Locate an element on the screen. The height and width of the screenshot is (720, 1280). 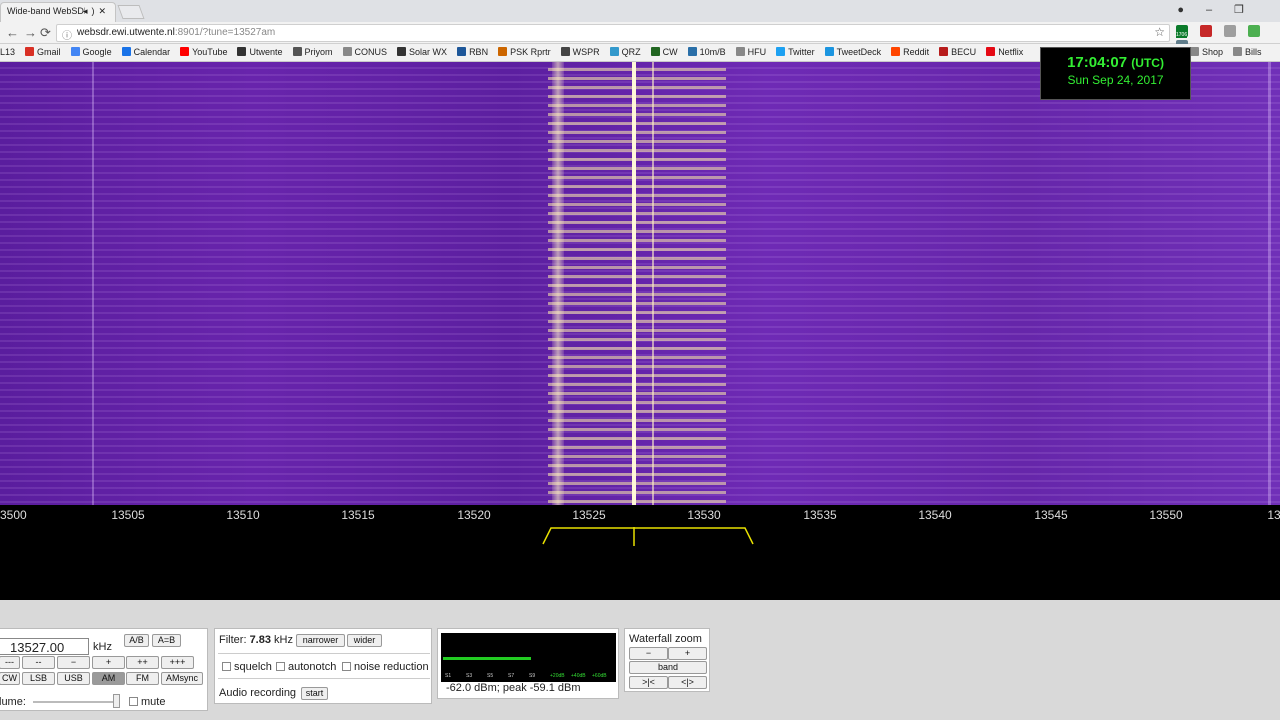
scale-tick-label: 13550 is located at coordinates (1166, 515).